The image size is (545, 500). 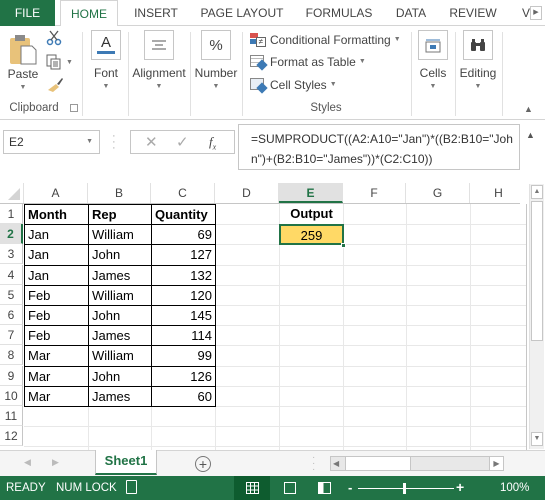 What do you see at coordinates (151, 142) in the screenshot?
I see `cancel-icon: ✕` at bounding box center [151, 142].